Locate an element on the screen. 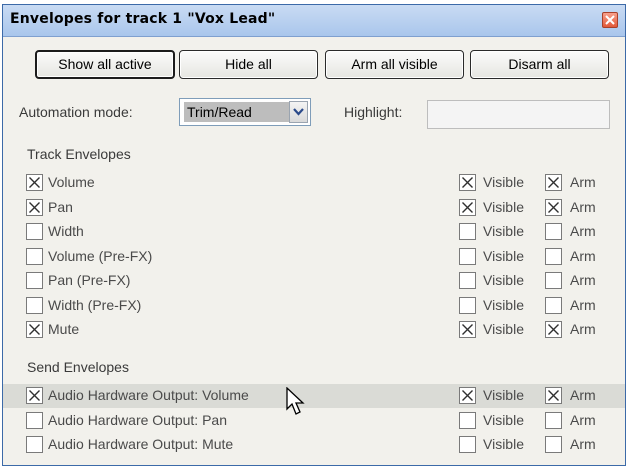 The width and height of the screenshot is (629, 470). envelope-label: Width (Pre-FX) is located at coordinates (95, 304).